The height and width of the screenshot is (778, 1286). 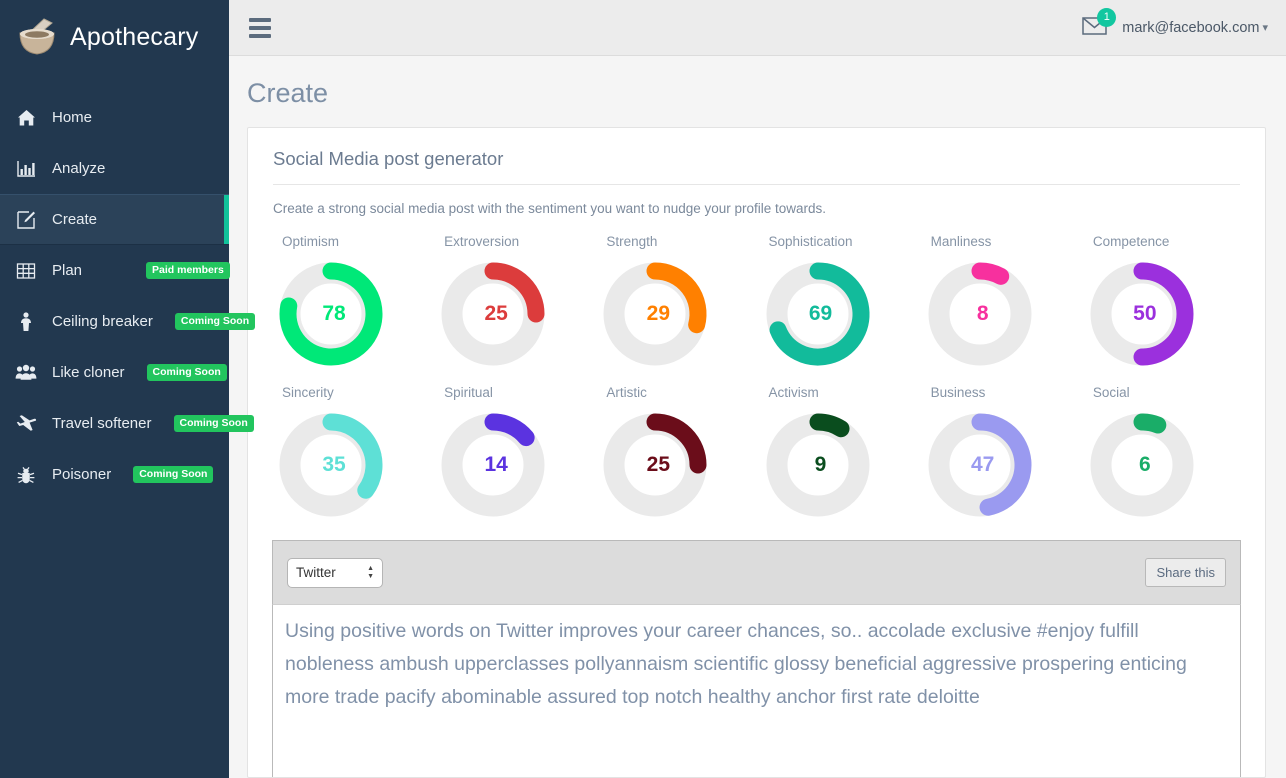 I want to click on share-toolbar: Twitter ▲ ▼ Share this, so click(x=756, y=572).